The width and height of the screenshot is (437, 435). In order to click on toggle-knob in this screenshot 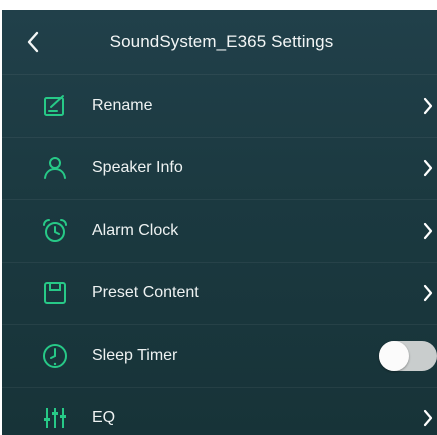, I will do `click(394, 355)`.